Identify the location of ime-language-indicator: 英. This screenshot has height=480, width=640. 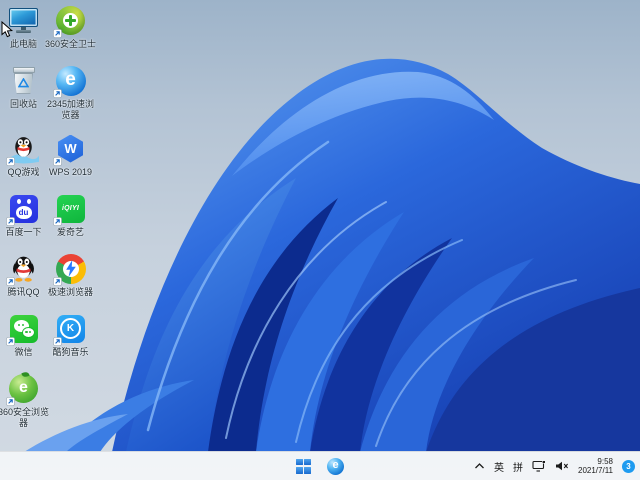
(499, 466).